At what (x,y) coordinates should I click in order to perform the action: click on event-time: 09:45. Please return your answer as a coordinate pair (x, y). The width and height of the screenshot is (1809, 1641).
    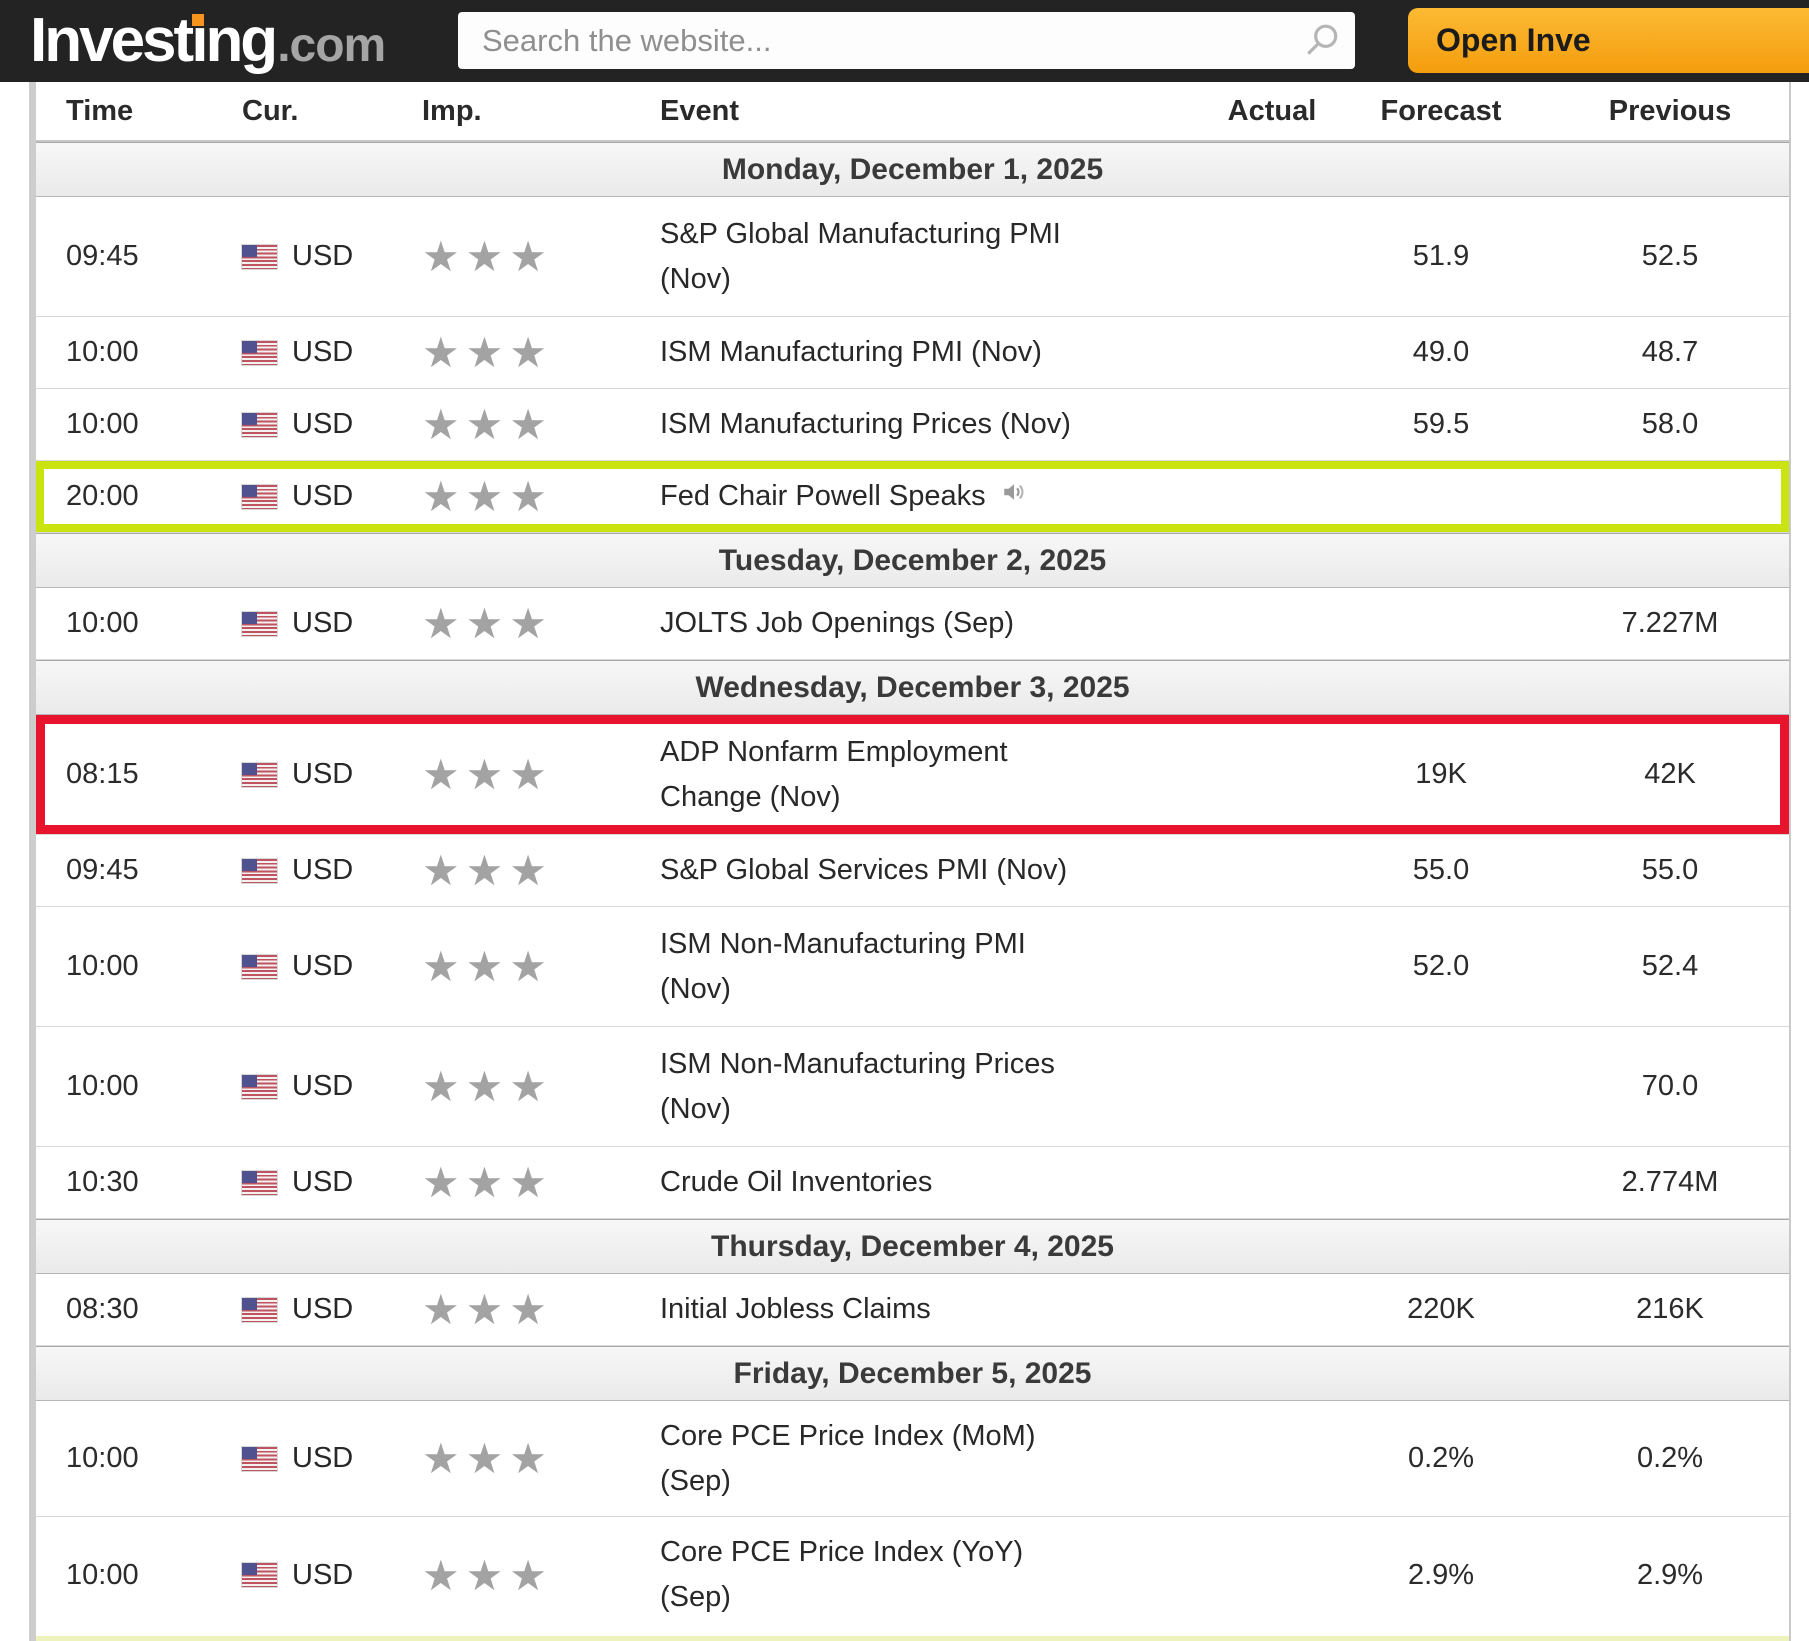
    Looking at the image, I should click on (102, 870).